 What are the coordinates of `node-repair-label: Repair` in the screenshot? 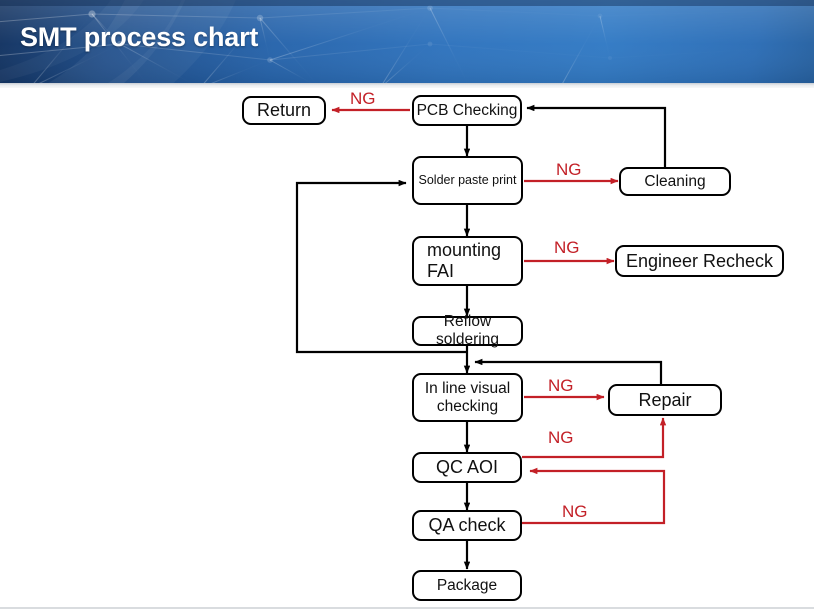 It's located at (665, 399).